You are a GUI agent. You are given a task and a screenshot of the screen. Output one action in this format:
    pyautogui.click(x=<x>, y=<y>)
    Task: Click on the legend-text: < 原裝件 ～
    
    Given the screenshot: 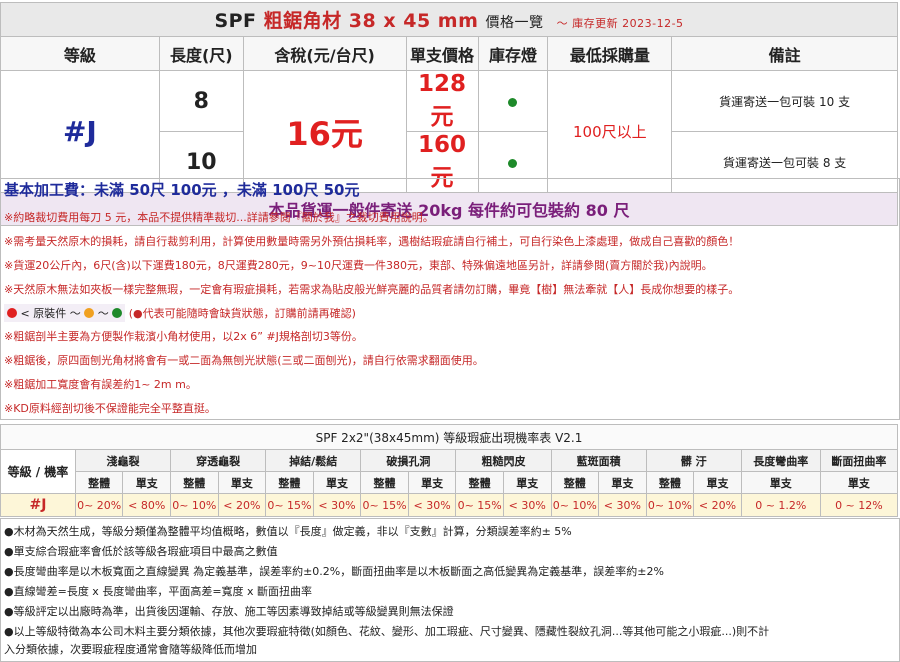 What is the action you would take?
    pyautogui.click(x=50, y=313)
    